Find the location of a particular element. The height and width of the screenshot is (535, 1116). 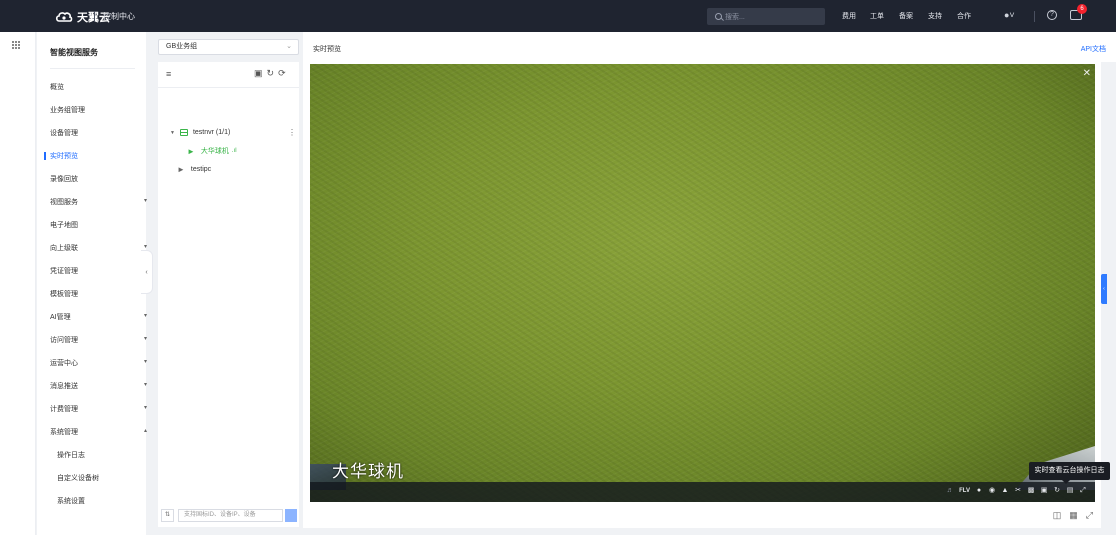

sidebar-item-credentials: 凭证管理▾ is located at coordinates (98, 272).